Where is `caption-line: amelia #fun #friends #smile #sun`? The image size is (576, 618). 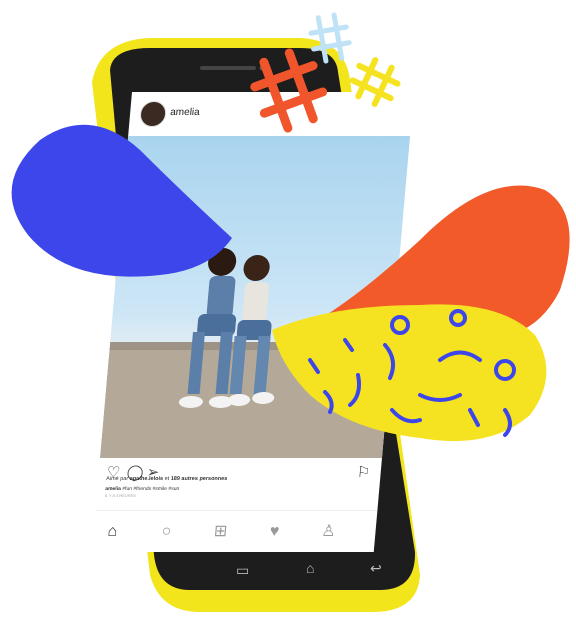
caption-line: amelia #fun #friends #smile #sun is located at coordinates (142, 489).